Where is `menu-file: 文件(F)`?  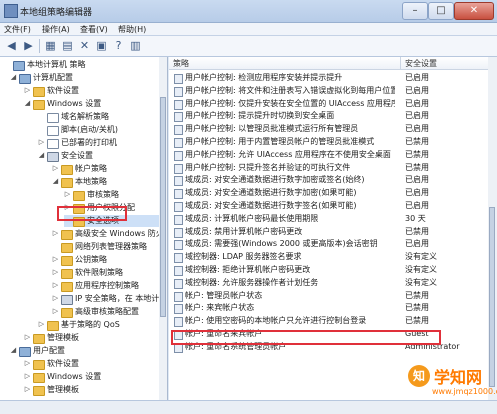 menu-file: 文件(F) is located at coordinates (17, 29).